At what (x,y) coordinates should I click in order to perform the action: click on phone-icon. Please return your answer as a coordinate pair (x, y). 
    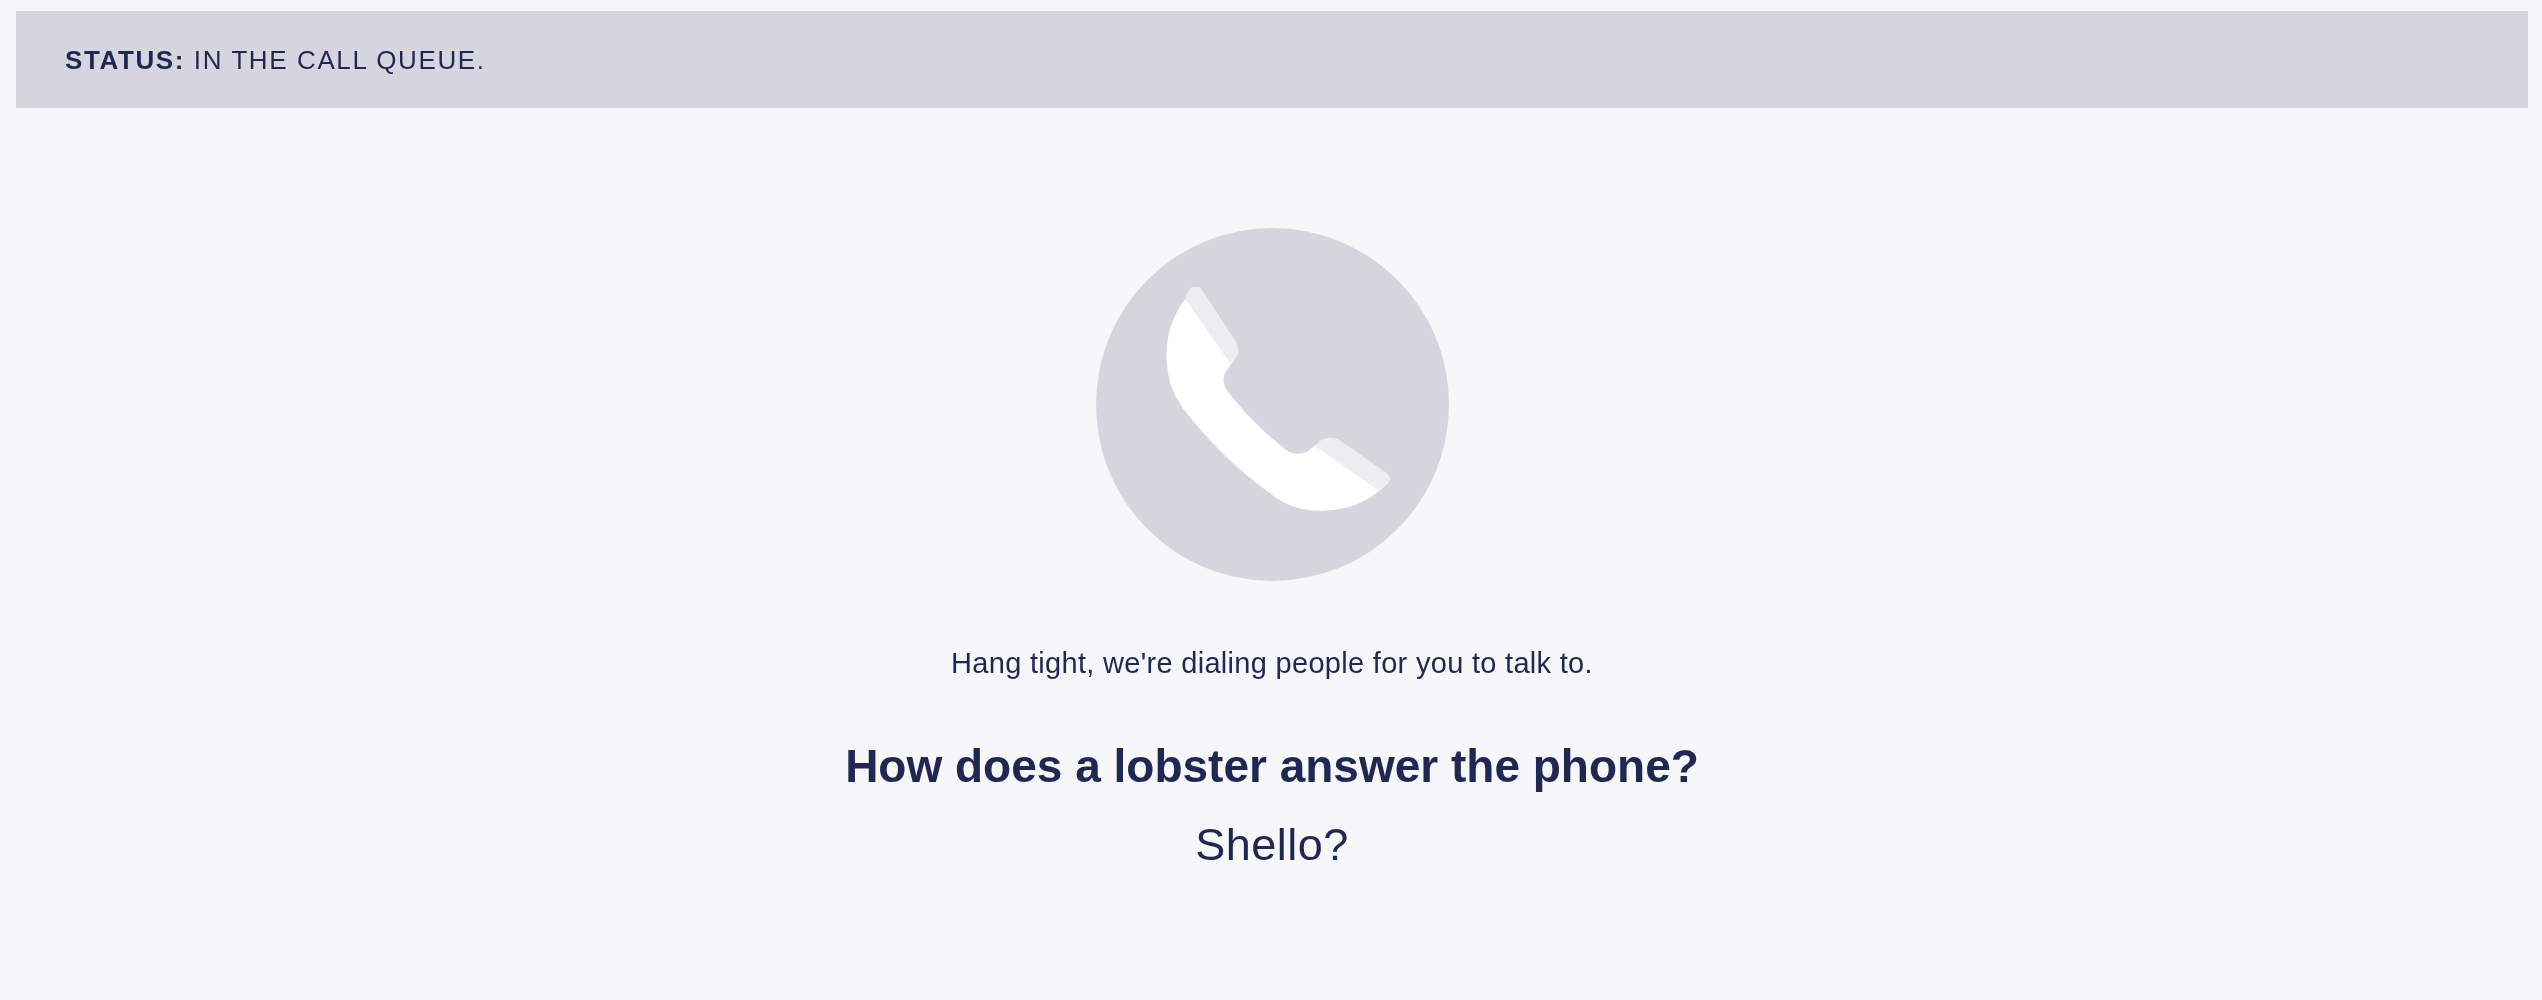
    Looking at the image, I should click on (1272, 404).